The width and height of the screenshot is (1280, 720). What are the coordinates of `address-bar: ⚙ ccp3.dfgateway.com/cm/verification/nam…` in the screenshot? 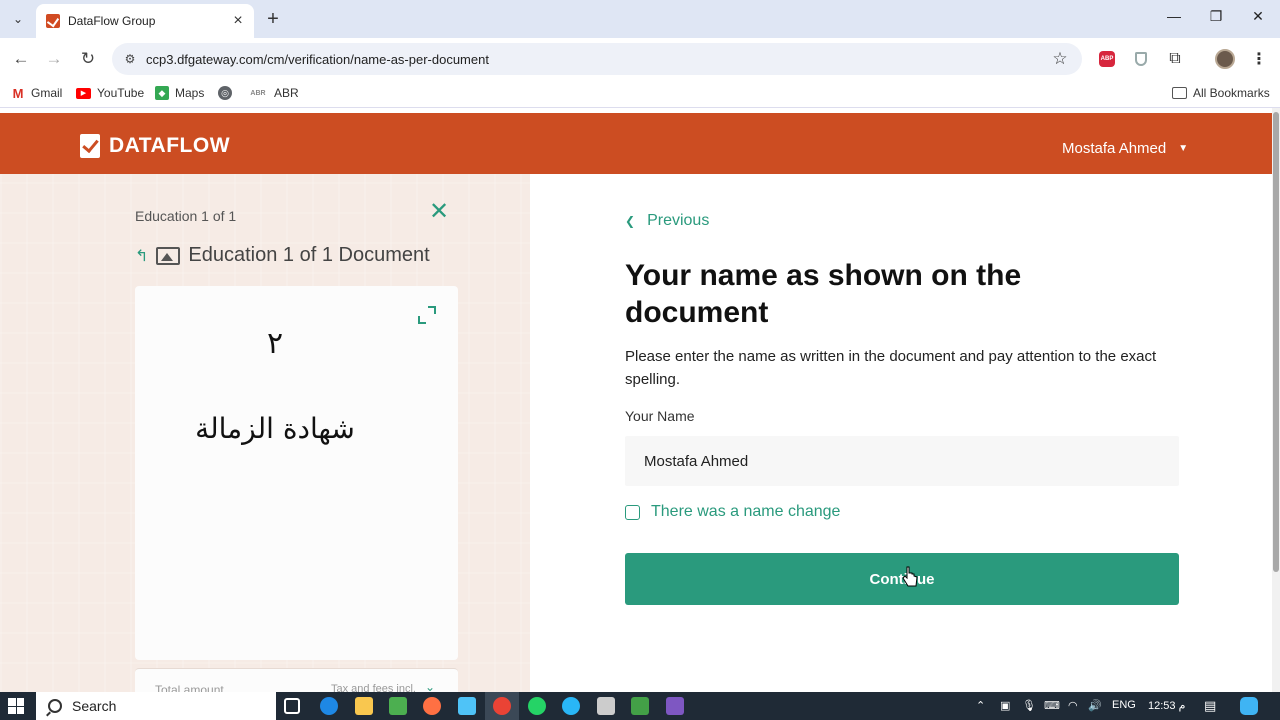 It's located at (597, 59).